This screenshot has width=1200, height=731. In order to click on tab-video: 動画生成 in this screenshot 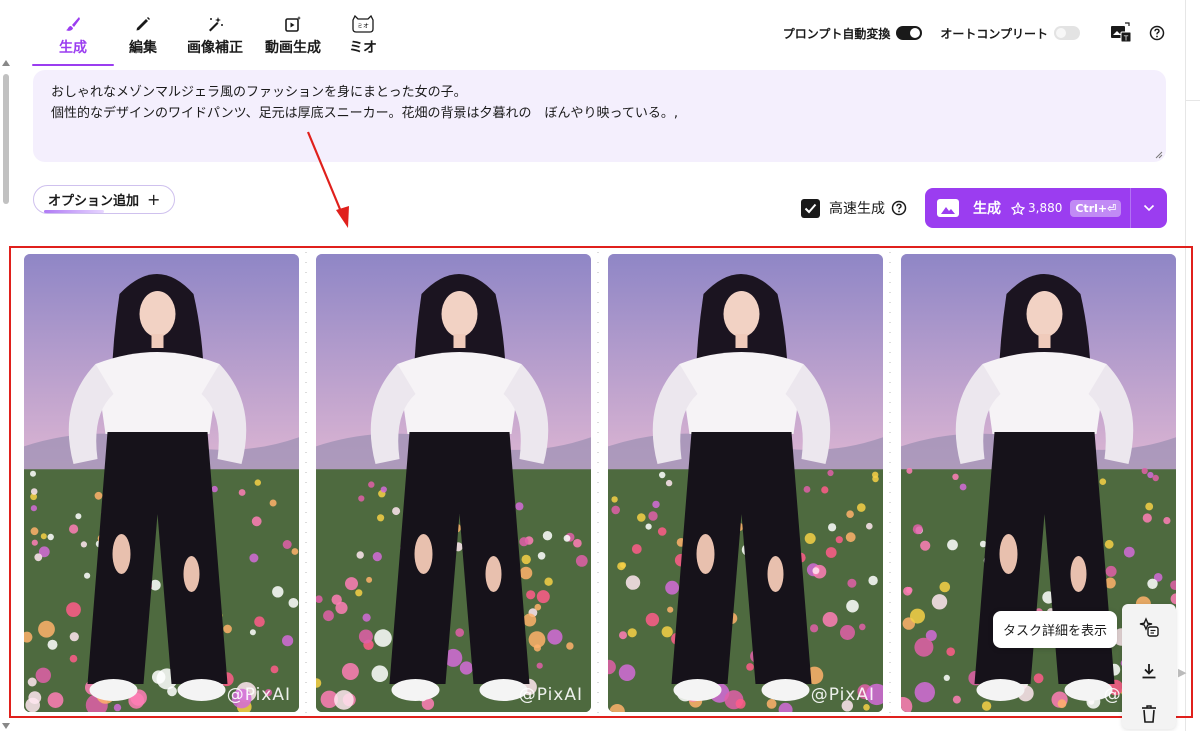, I will do `click(293, 36)`.